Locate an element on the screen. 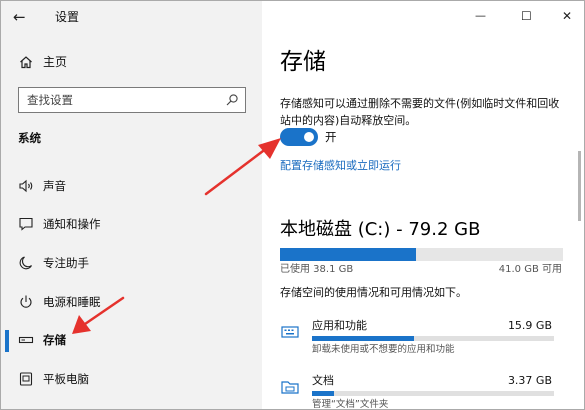 This screenshot has height=410, width=585. usage-note: 存储空间的使用情况和可用情况如下。 is located at coordinates (373, 292).